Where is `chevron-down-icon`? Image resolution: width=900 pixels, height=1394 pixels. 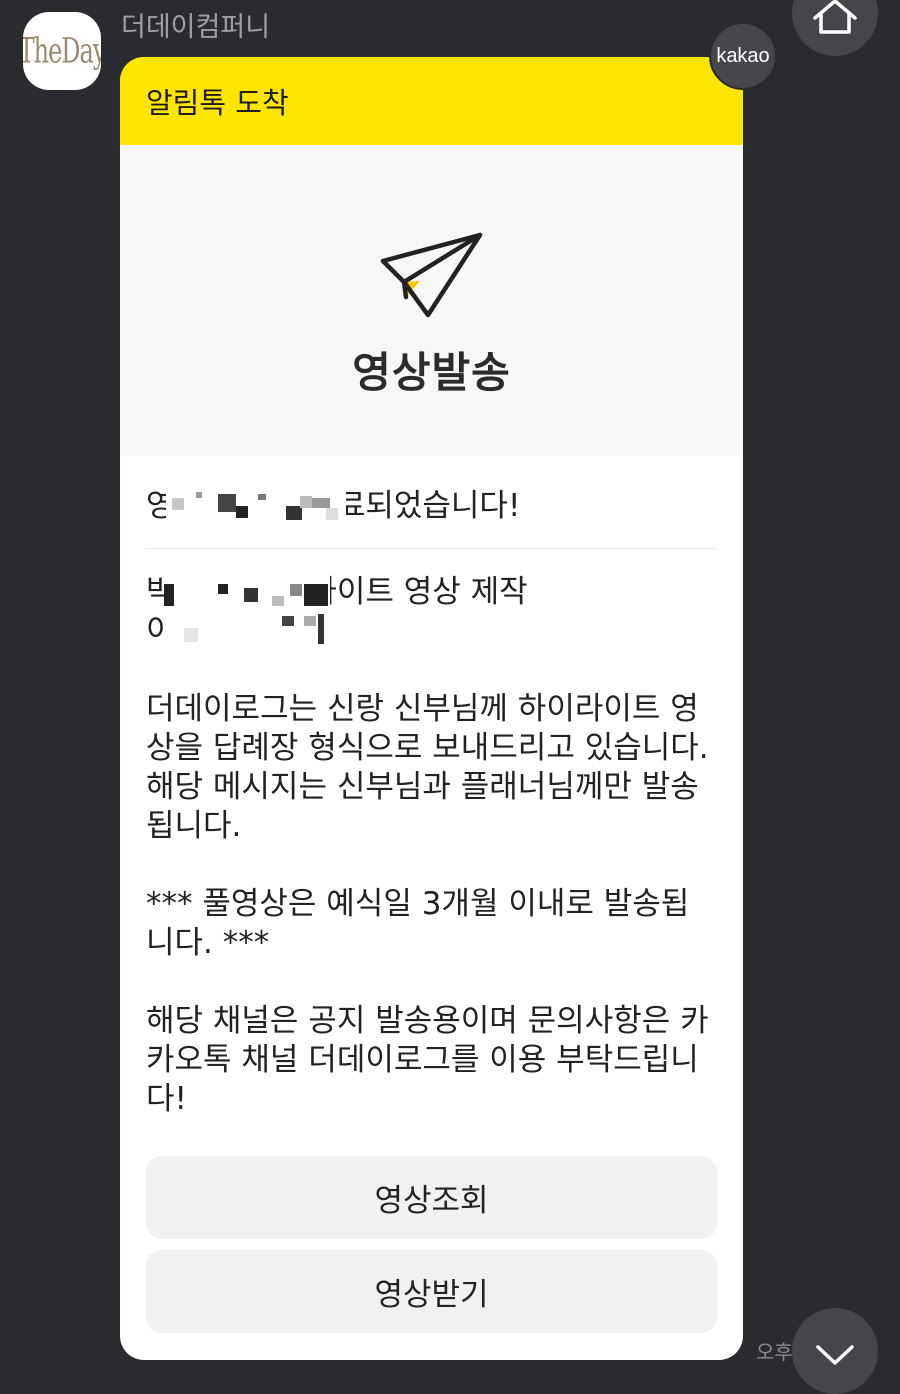 chevron-down-icon is located at coordinates (835, 1355).